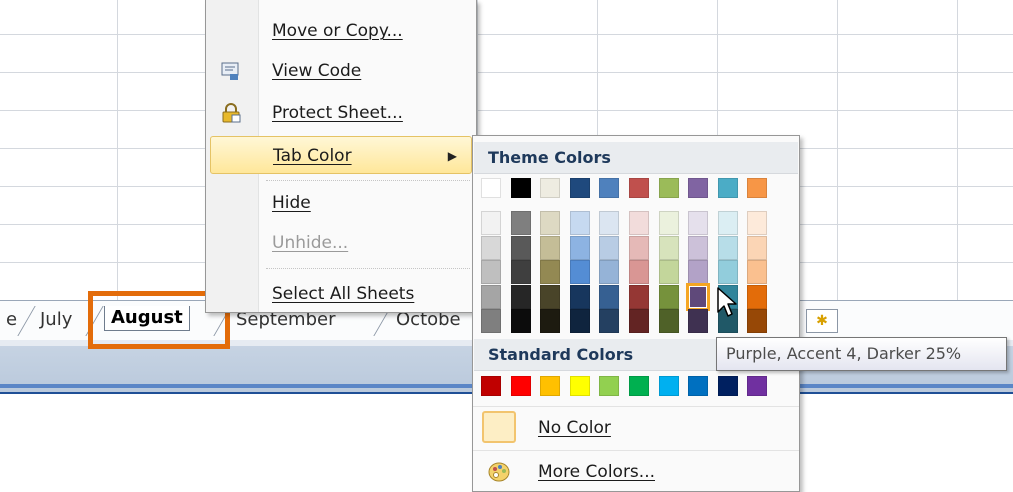  What do you see at coordinates (231, 113) in the screenshot?
I see `protect-sheet-icon` at bounding box center [231, 113].